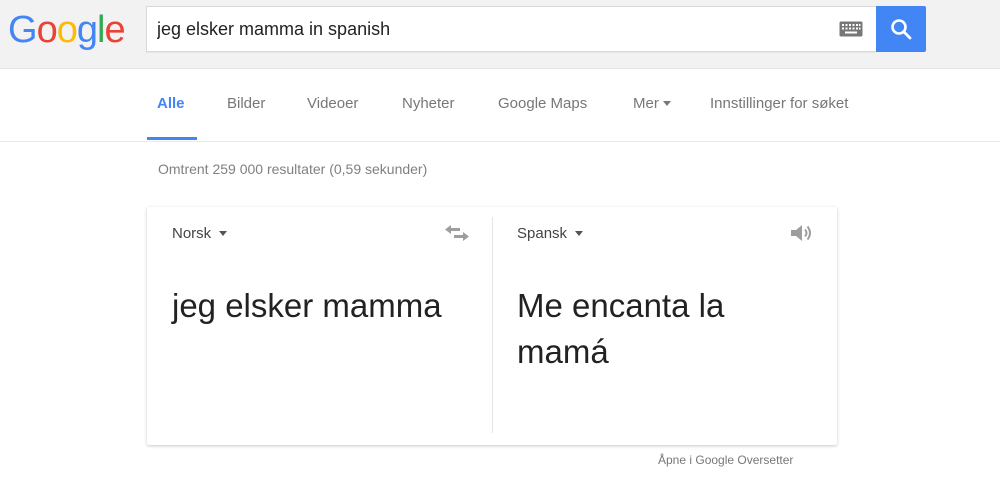 The width and height of the screenshot is (1000, 484). Describe the element at coordinates (542, 103) in the screenshot. I see `tab-google-maps: Google Maps` at that location.